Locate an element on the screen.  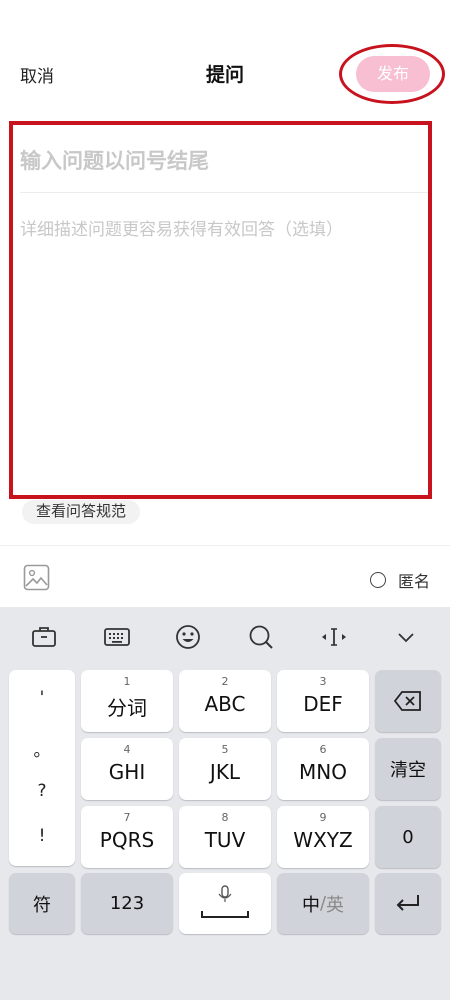
backspace-icon is located at coordinates (407, 701).